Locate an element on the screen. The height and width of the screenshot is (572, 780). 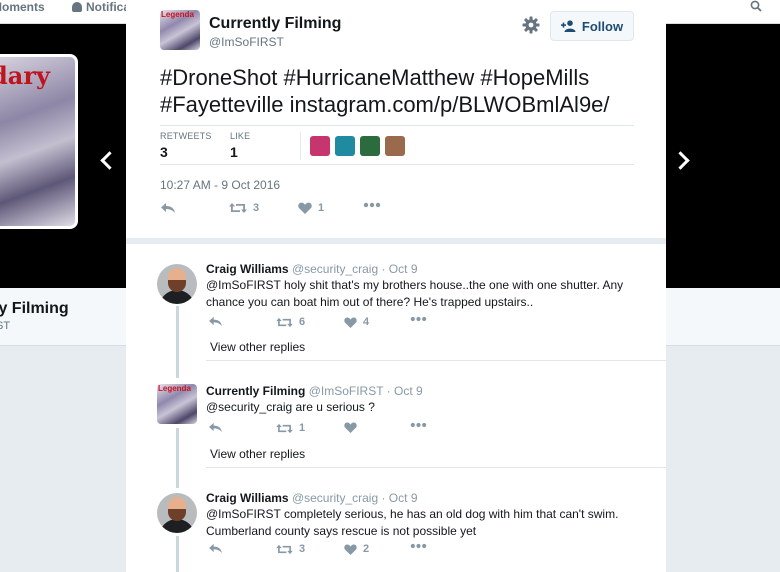
retweet-action: 1 is located at coordinates (290, 428).